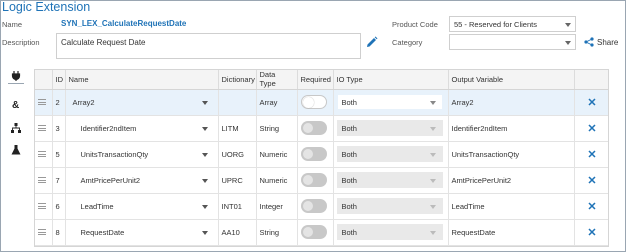 The height and width of the screenshot is (252, 626). I want to click on share-label: Share, so click(608, 42).